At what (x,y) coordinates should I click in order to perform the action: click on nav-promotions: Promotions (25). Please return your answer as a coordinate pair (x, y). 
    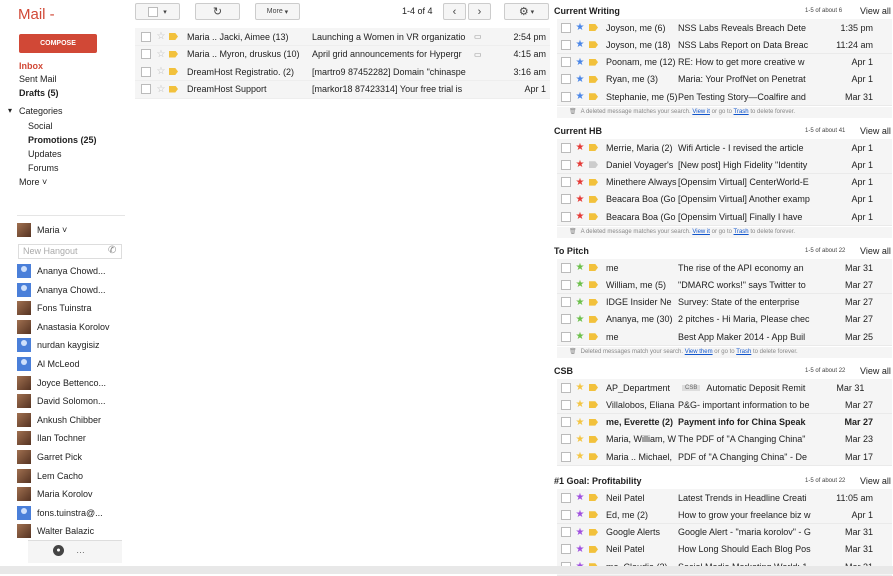
    Looking at the image, I should click on (62, 140).